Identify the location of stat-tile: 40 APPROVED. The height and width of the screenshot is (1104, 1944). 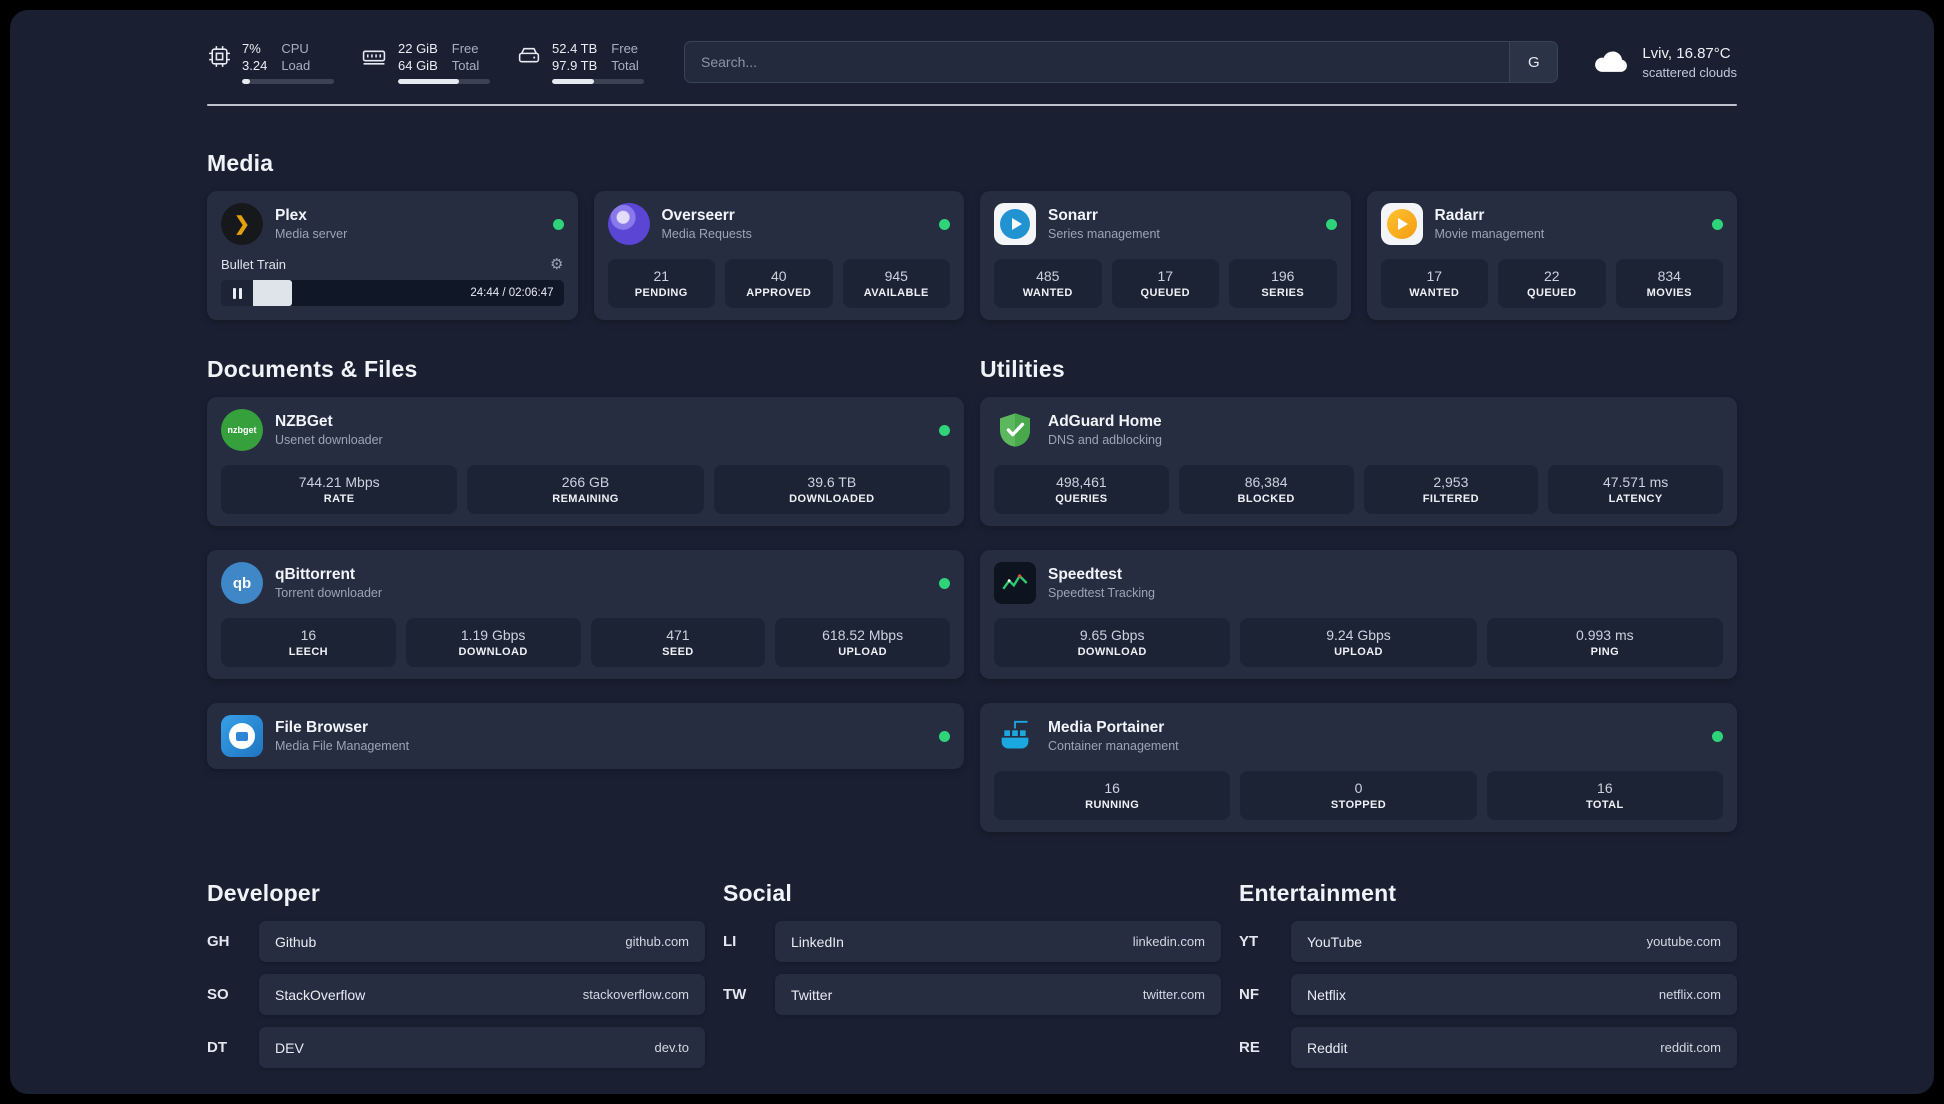
(779, 283).